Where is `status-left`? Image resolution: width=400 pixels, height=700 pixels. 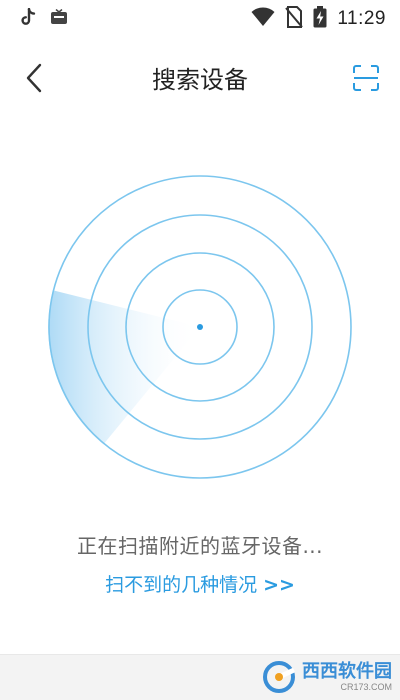 status-left is located at coordinates (44, 18).